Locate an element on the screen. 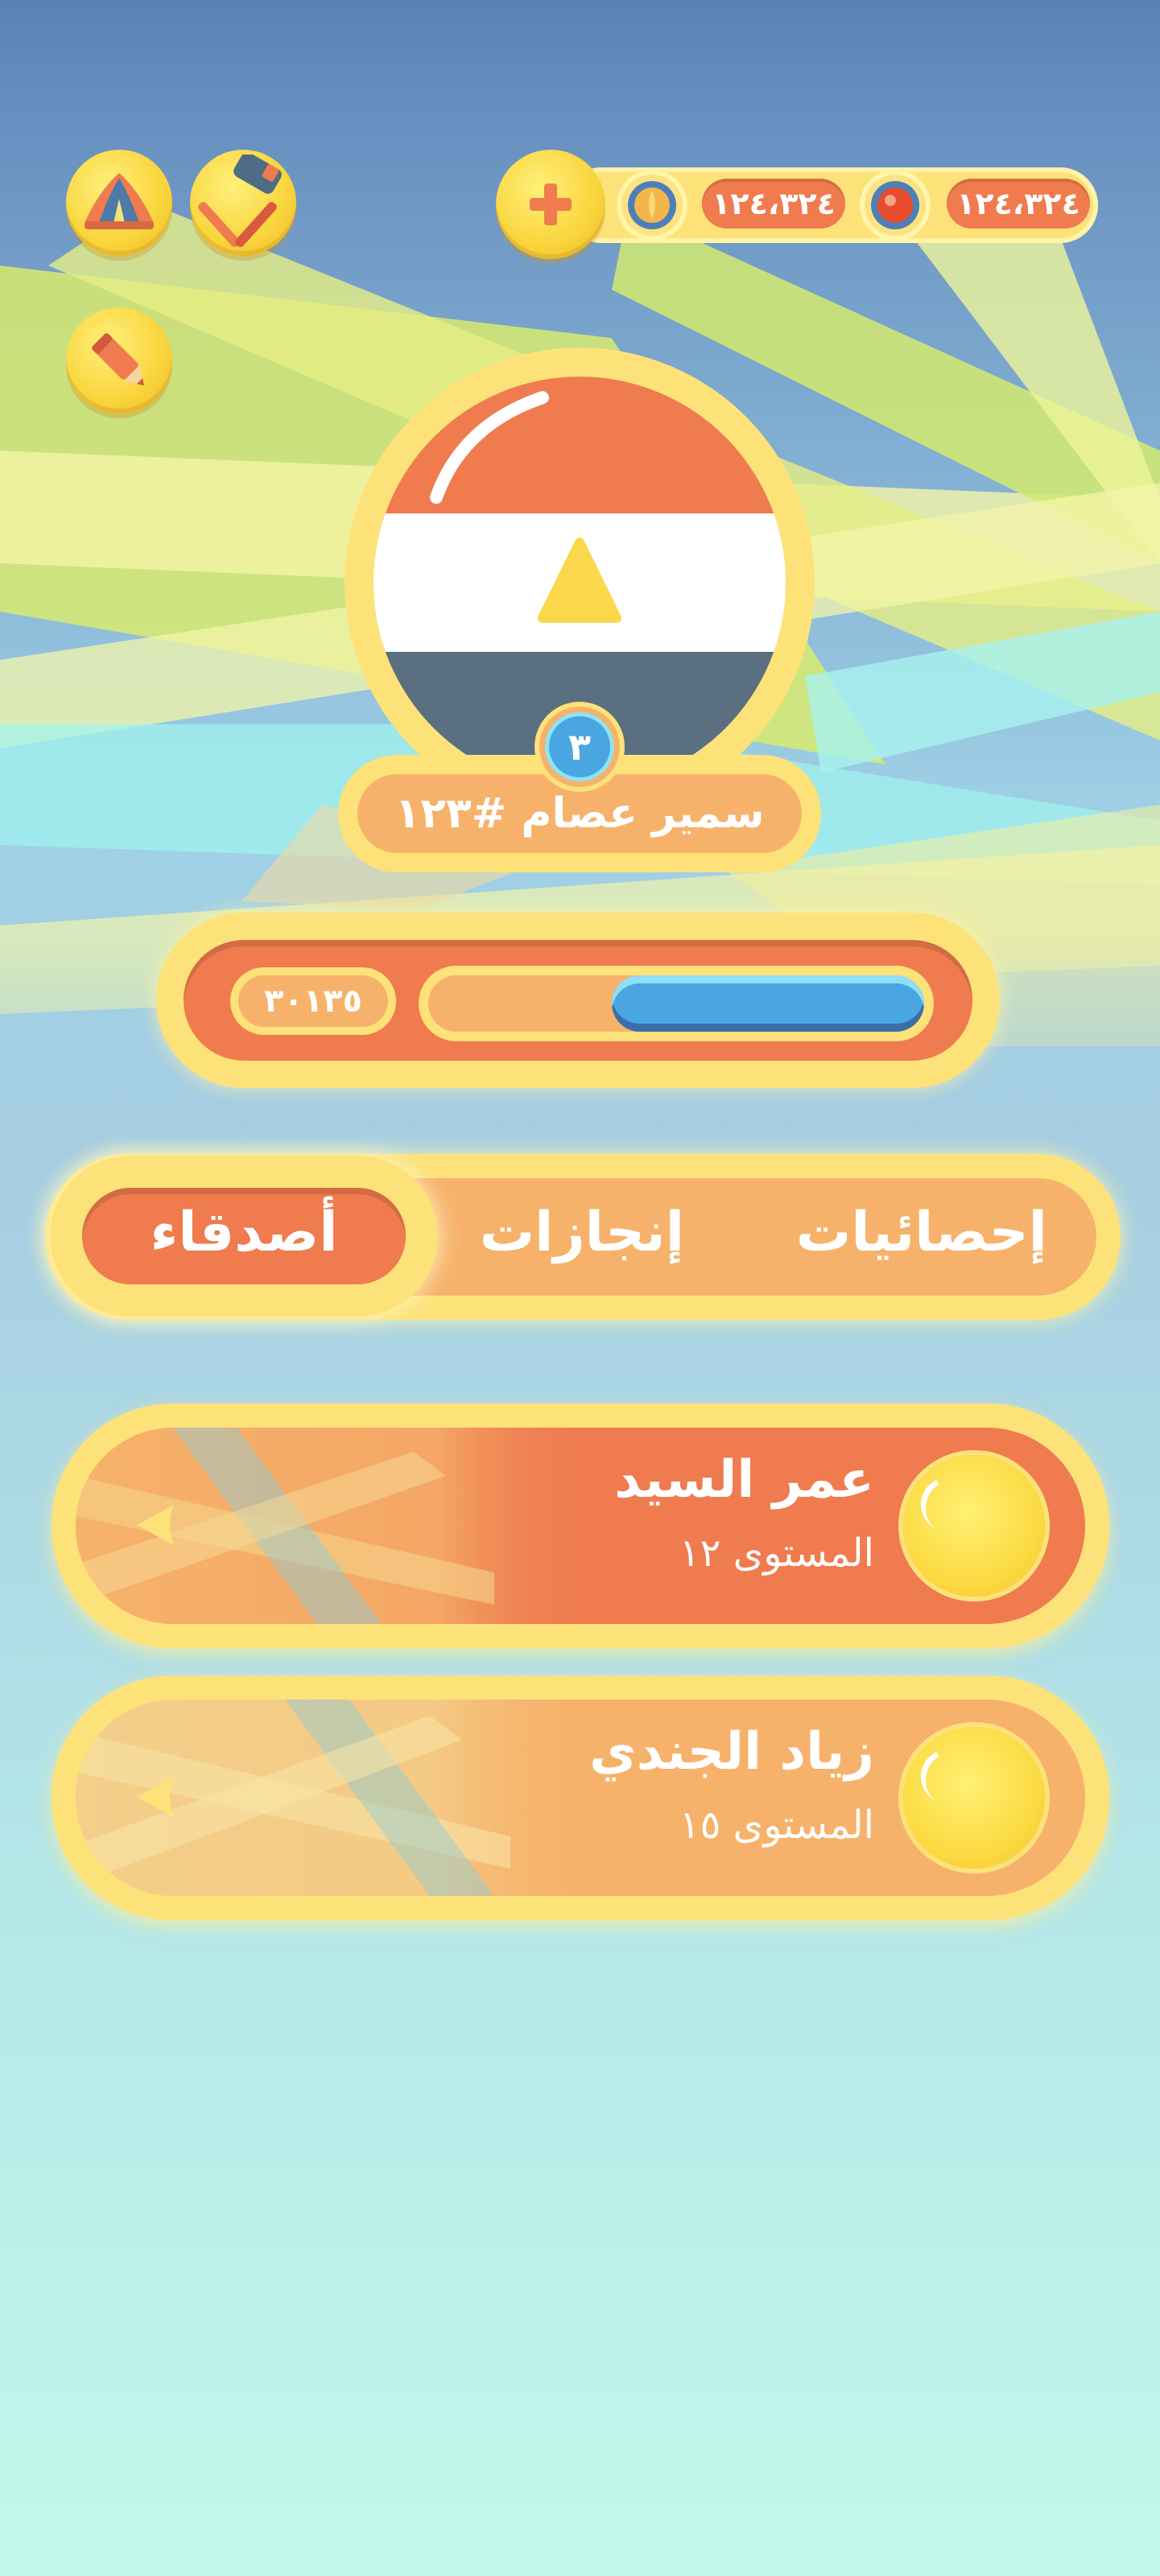 The image size is (1160, 2576). level-badge: ٣ is located at coordinates (579, 747).